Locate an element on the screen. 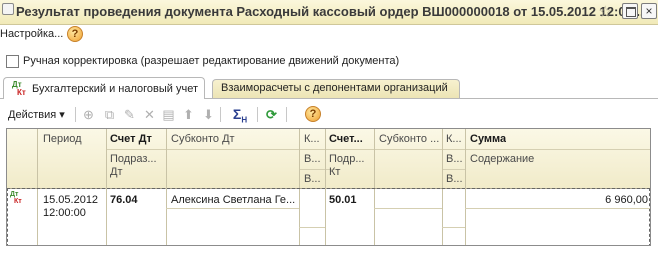 This screenshot has height=258, width=658. move-down-icon: ⬇ is located at coordinates (208, 114).